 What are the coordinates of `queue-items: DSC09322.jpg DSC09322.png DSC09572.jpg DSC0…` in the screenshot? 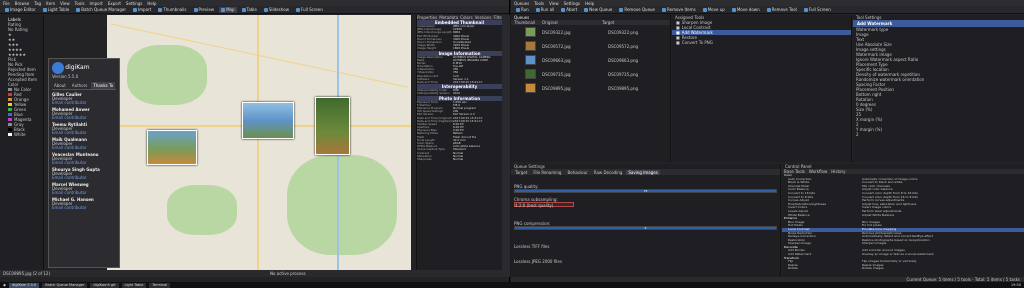 It's located at (590, 60).